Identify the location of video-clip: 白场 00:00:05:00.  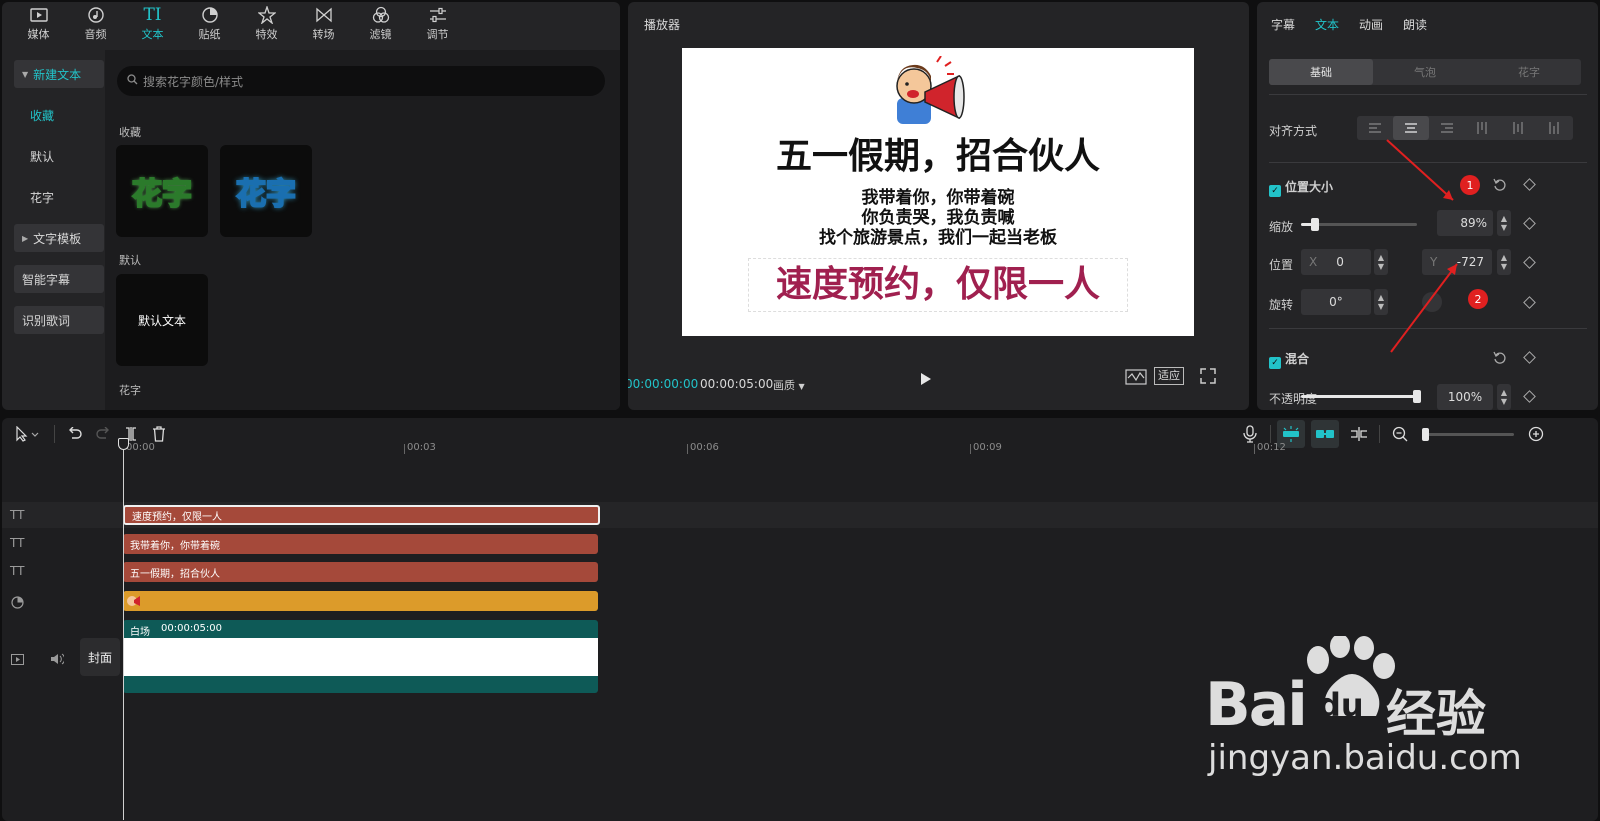
(360, 656).